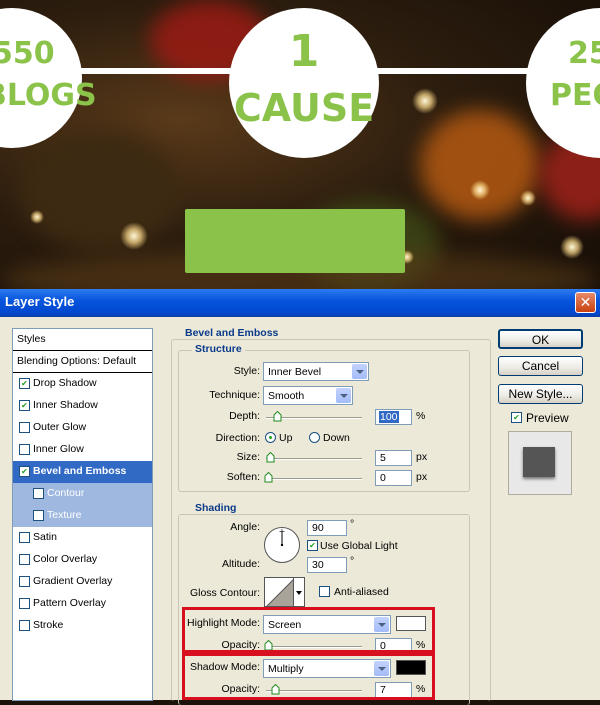  I want to click on direction-down-radio, so click(314, 437).